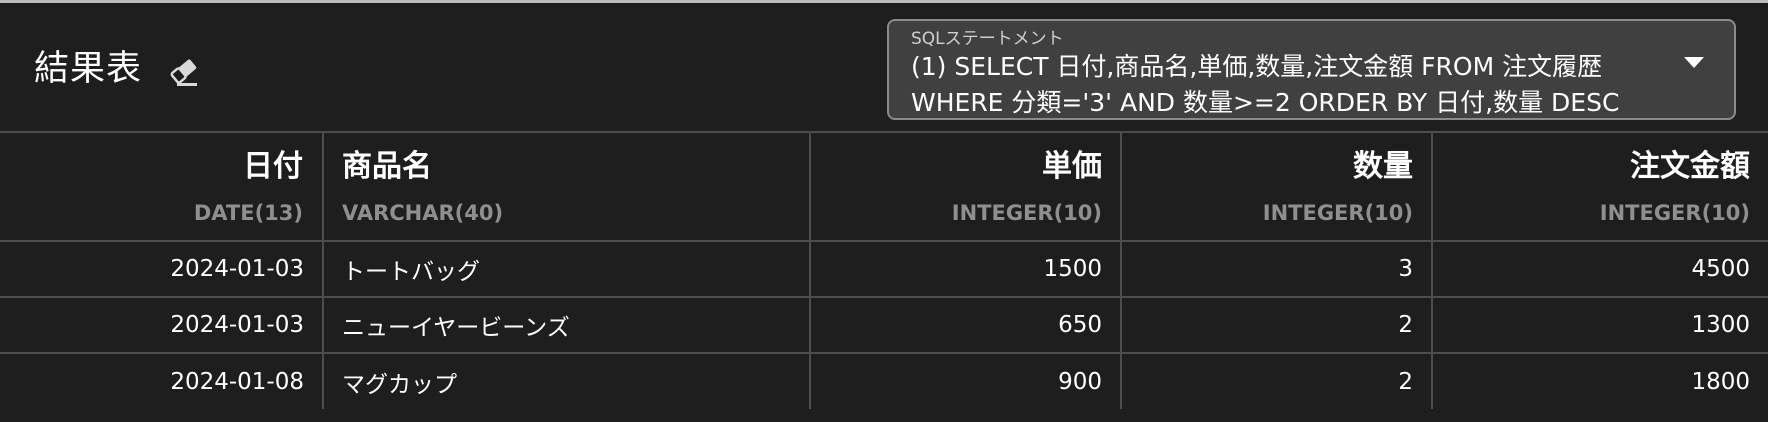 The width and height of the screenshot is (1768, 422). Describe the element at coordinates (1277, 186) in the screenshot. I see `column-header-quantity: 数量 INTEGER(10)` at that location.